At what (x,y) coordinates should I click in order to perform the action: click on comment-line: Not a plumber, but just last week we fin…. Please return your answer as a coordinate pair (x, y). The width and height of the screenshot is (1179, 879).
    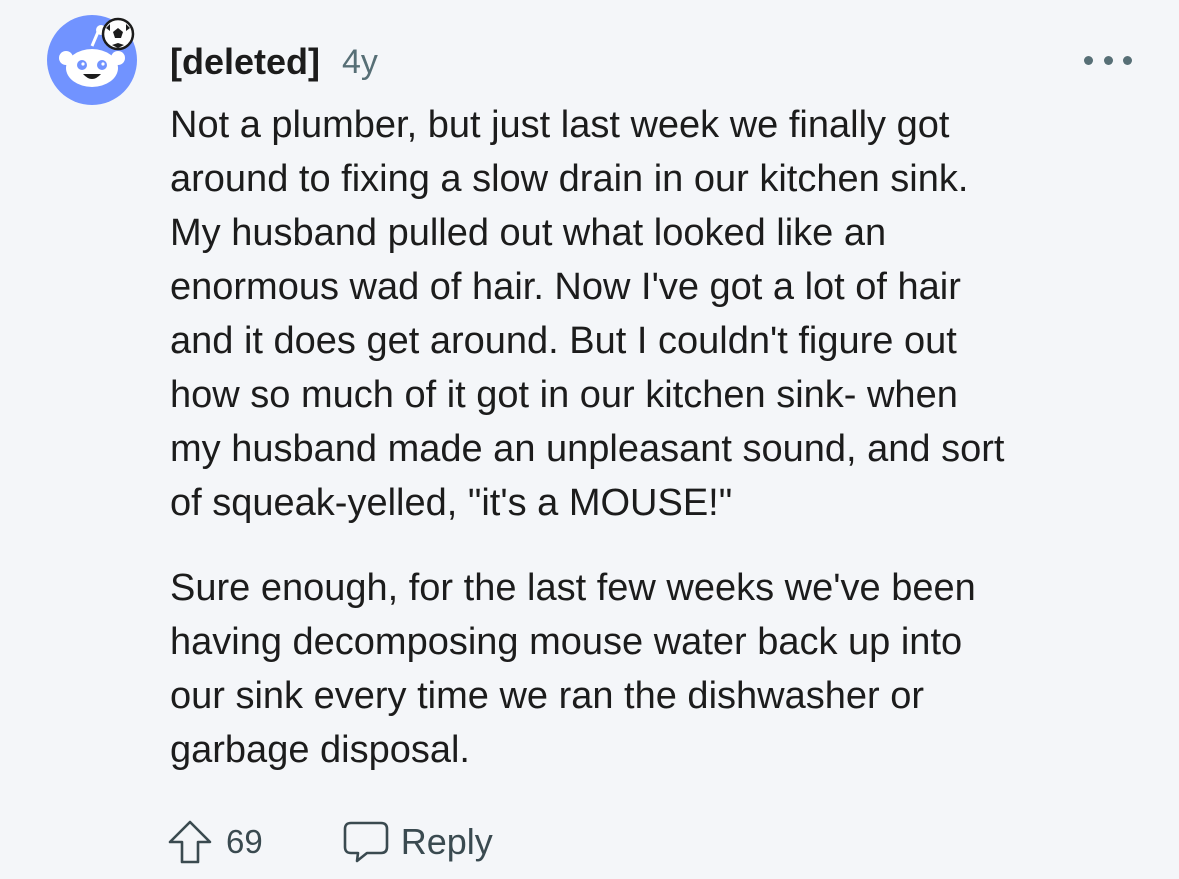
    Looking at the image, I should click on (560, 125).